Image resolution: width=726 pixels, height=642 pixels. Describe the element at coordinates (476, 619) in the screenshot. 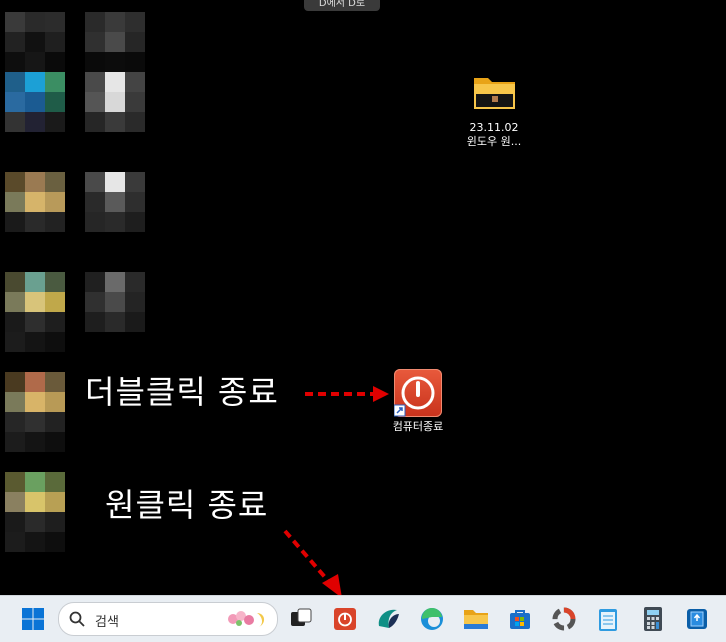

I see `file-explorer-icon` at that location.